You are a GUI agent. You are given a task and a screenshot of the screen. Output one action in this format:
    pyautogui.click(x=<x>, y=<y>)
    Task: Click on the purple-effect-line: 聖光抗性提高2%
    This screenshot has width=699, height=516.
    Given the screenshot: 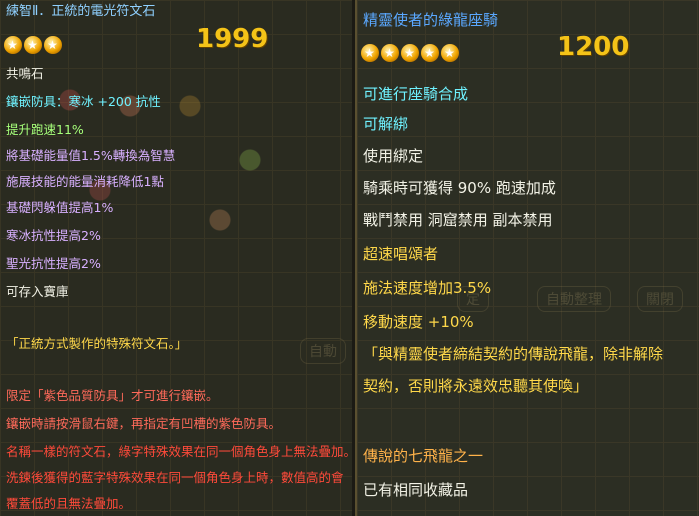 What is the action you would take?
    pyautogui.click(x=53, y=263)
    